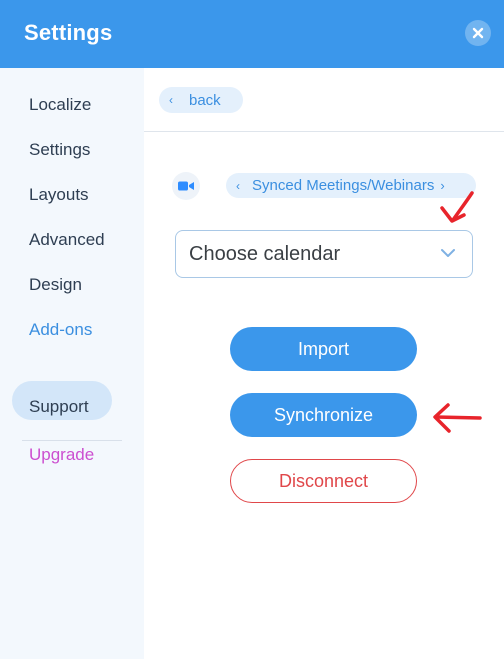  Describe the element at coordinates (59, 150) in the screenshot. I see `sidebar-item-settings: Settings` at that location.